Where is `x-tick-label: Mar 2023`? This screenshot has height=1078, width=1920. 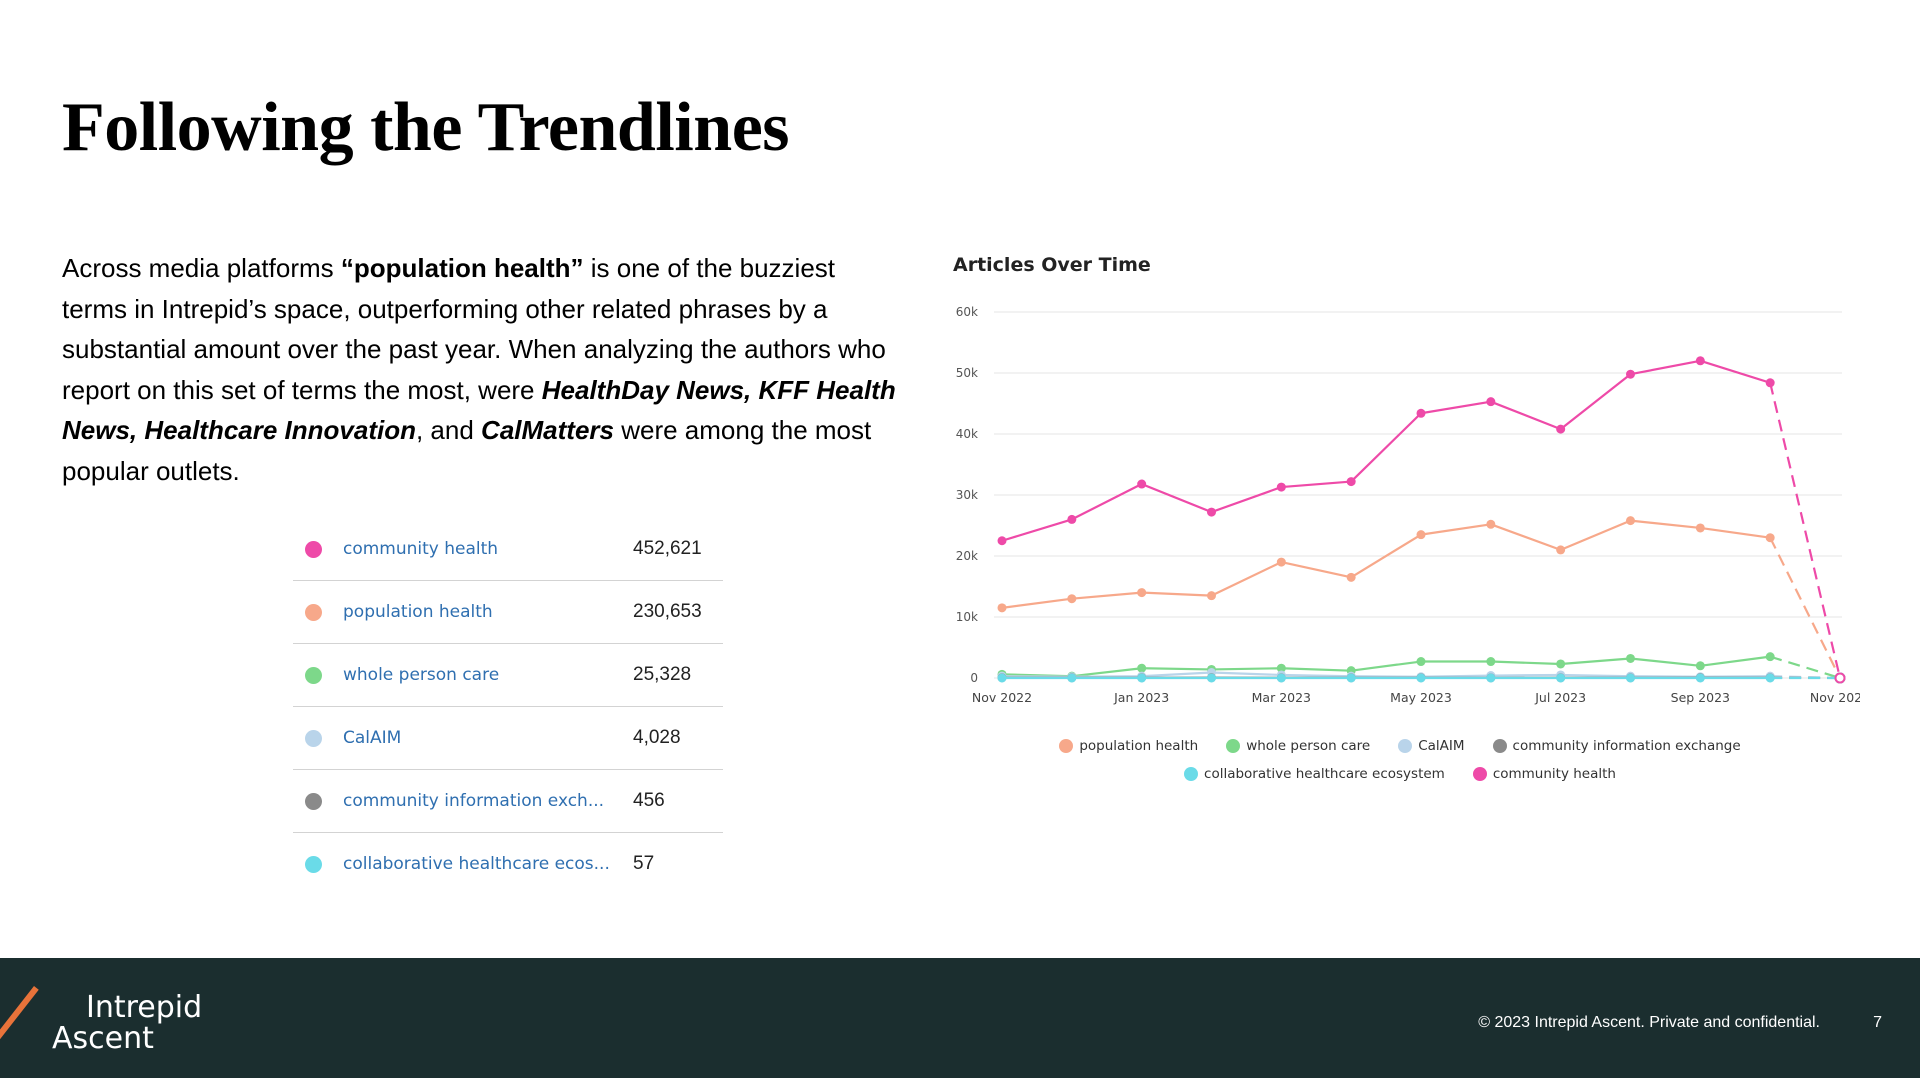 x-tick-label: Mar 2023 is located at coordinates (1281, 697).